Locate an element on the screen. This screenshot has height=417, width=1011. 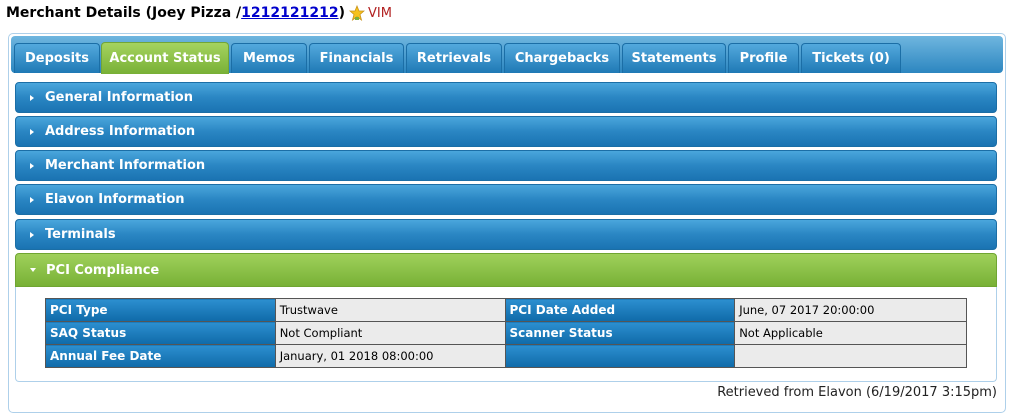
title-prefix: Merchant Details (Joey Pizza / is located at coordinates (124, 13).